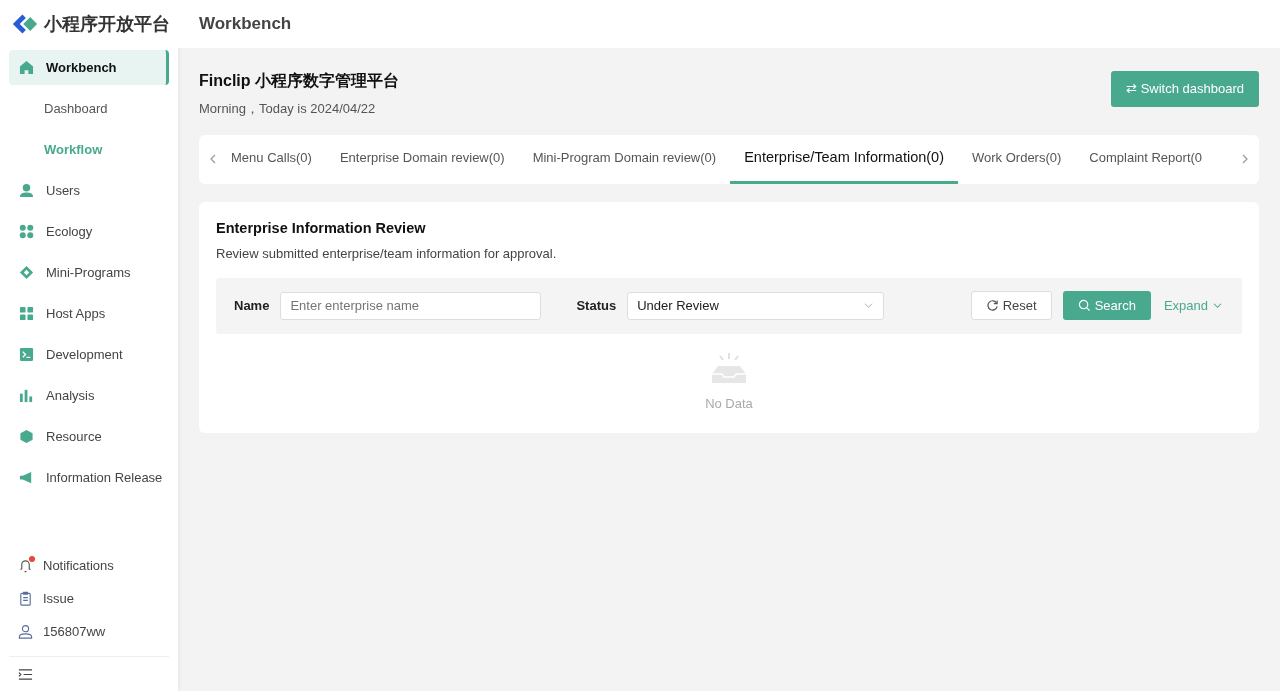 The width and height of the screenshot is (1280, 691). Describe the element at coordinates (89, 190) in the screenshot. I see `sidebar-item: Users` at that location.